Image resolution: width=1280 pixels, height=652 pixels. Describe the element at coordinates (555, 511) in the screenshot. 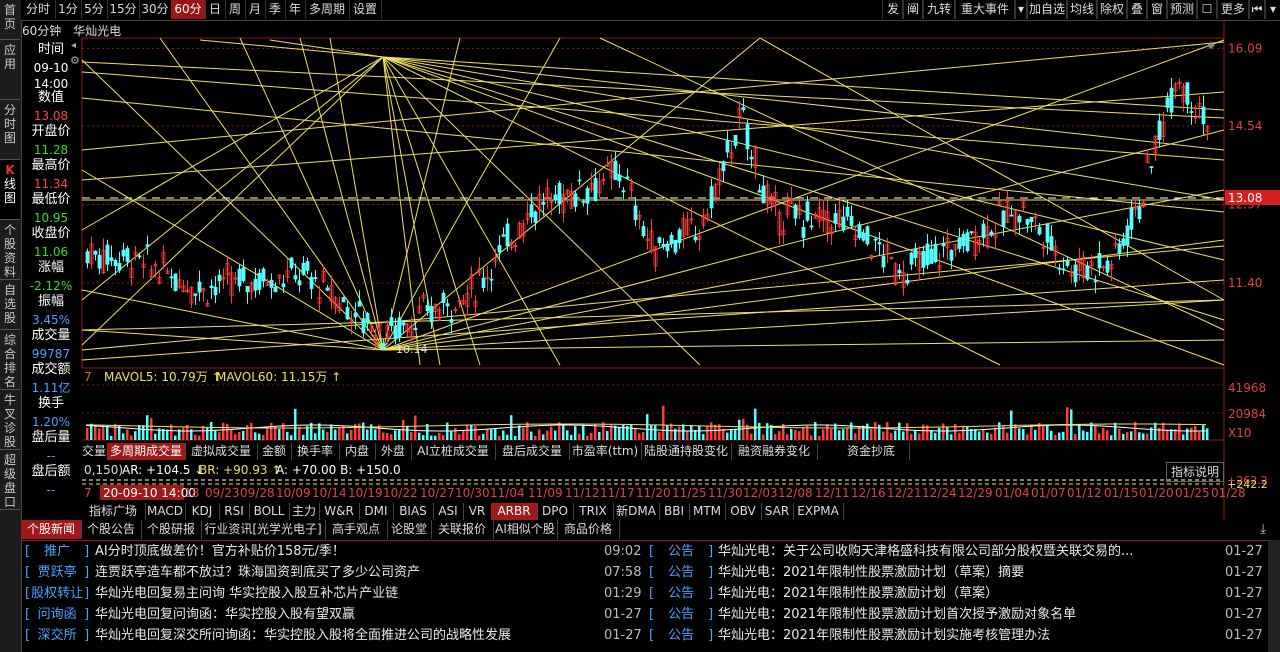

I see `indicator-tab-secondary: DPO` at that location.